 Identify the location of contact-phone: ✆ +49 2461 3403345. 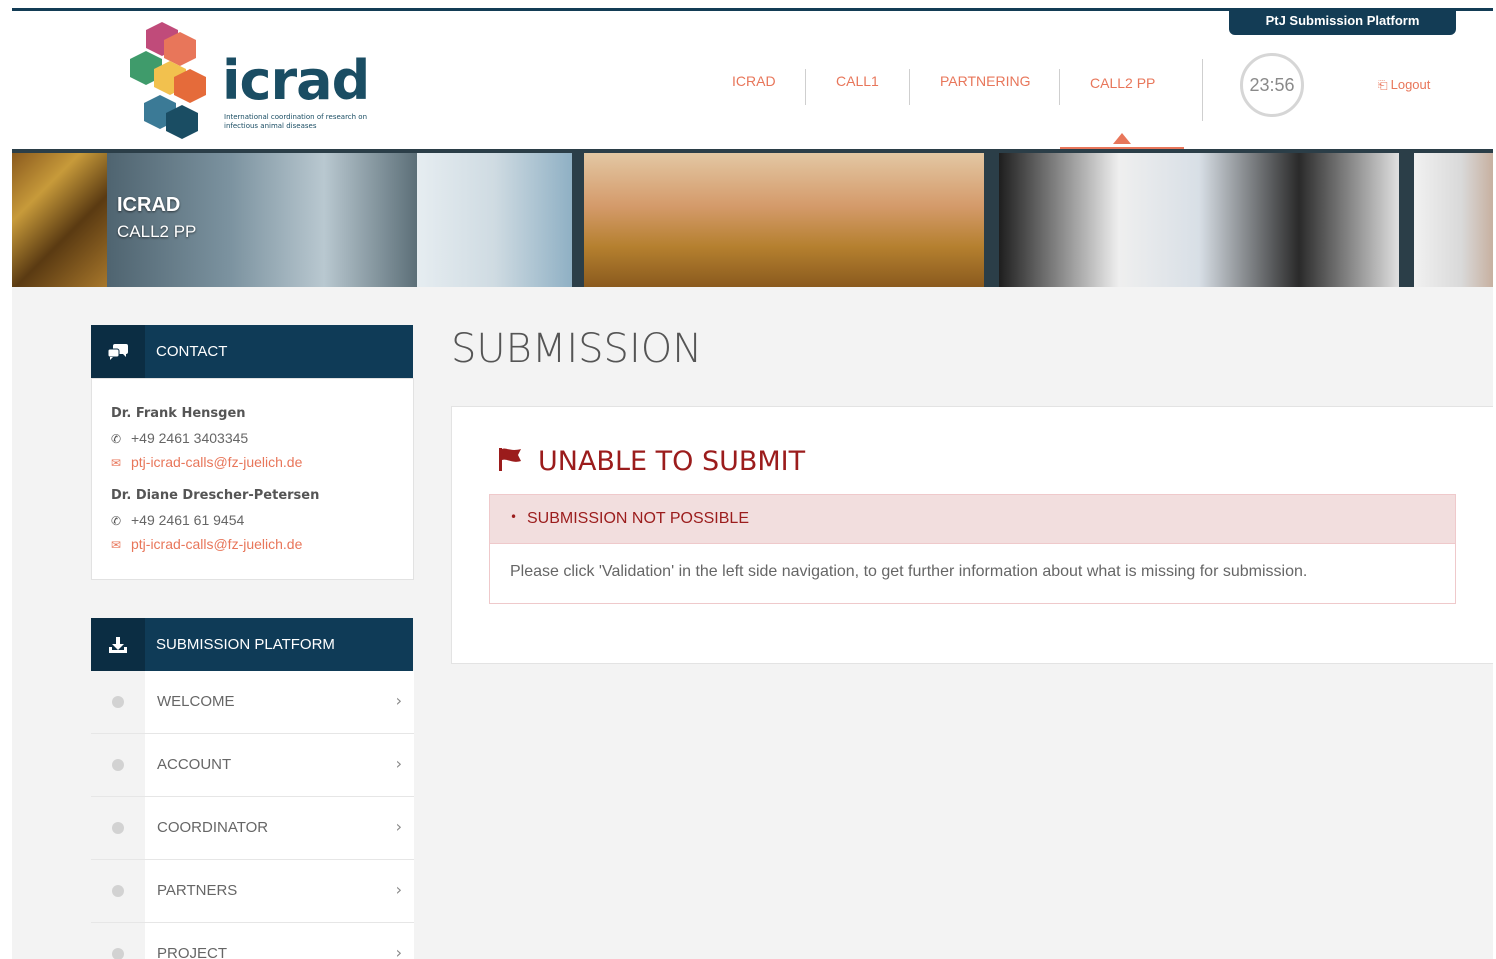
(179, 438).